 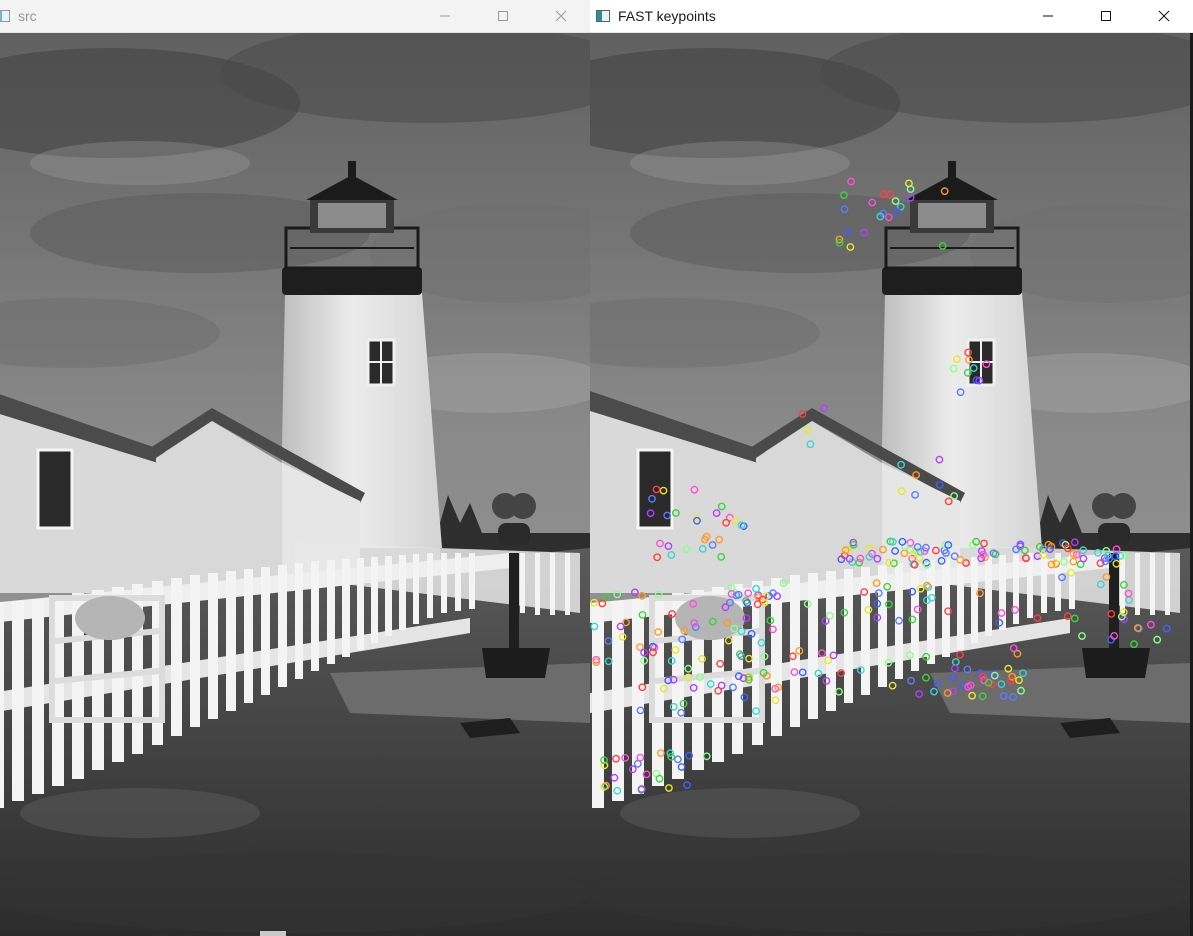 What do you see at coordinates (27, 16) in the screenshot?
I see `window-title: src` at bounding box center [27, 16].